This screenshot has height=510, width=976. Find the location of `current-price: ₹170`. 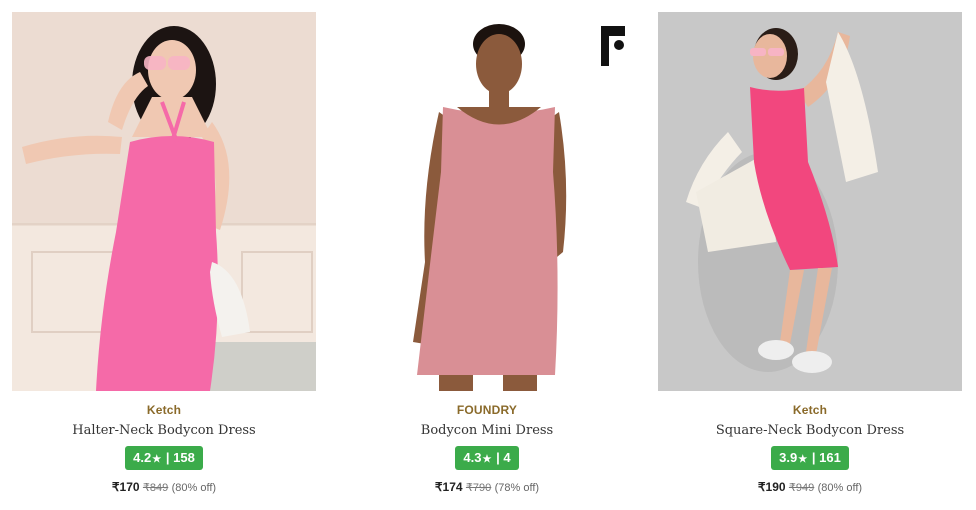

current-price: ₹170 is located at coordinates (125, 487).